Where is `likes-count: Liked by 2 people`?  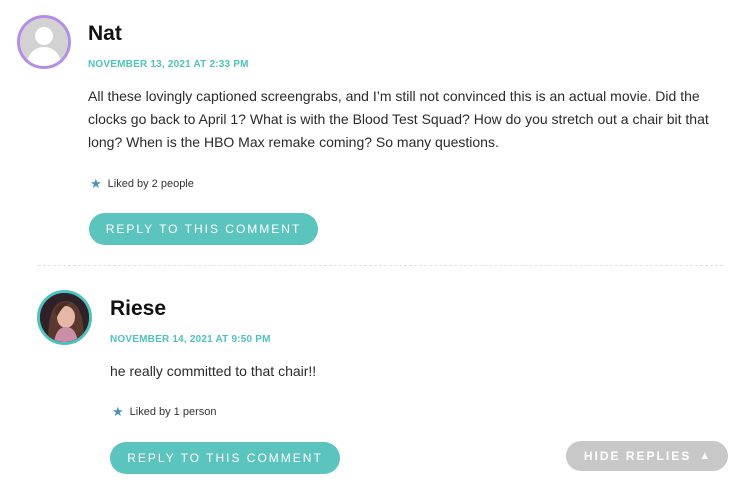
likes-count: Liked by 2 people is located at coordinates (150, 183).